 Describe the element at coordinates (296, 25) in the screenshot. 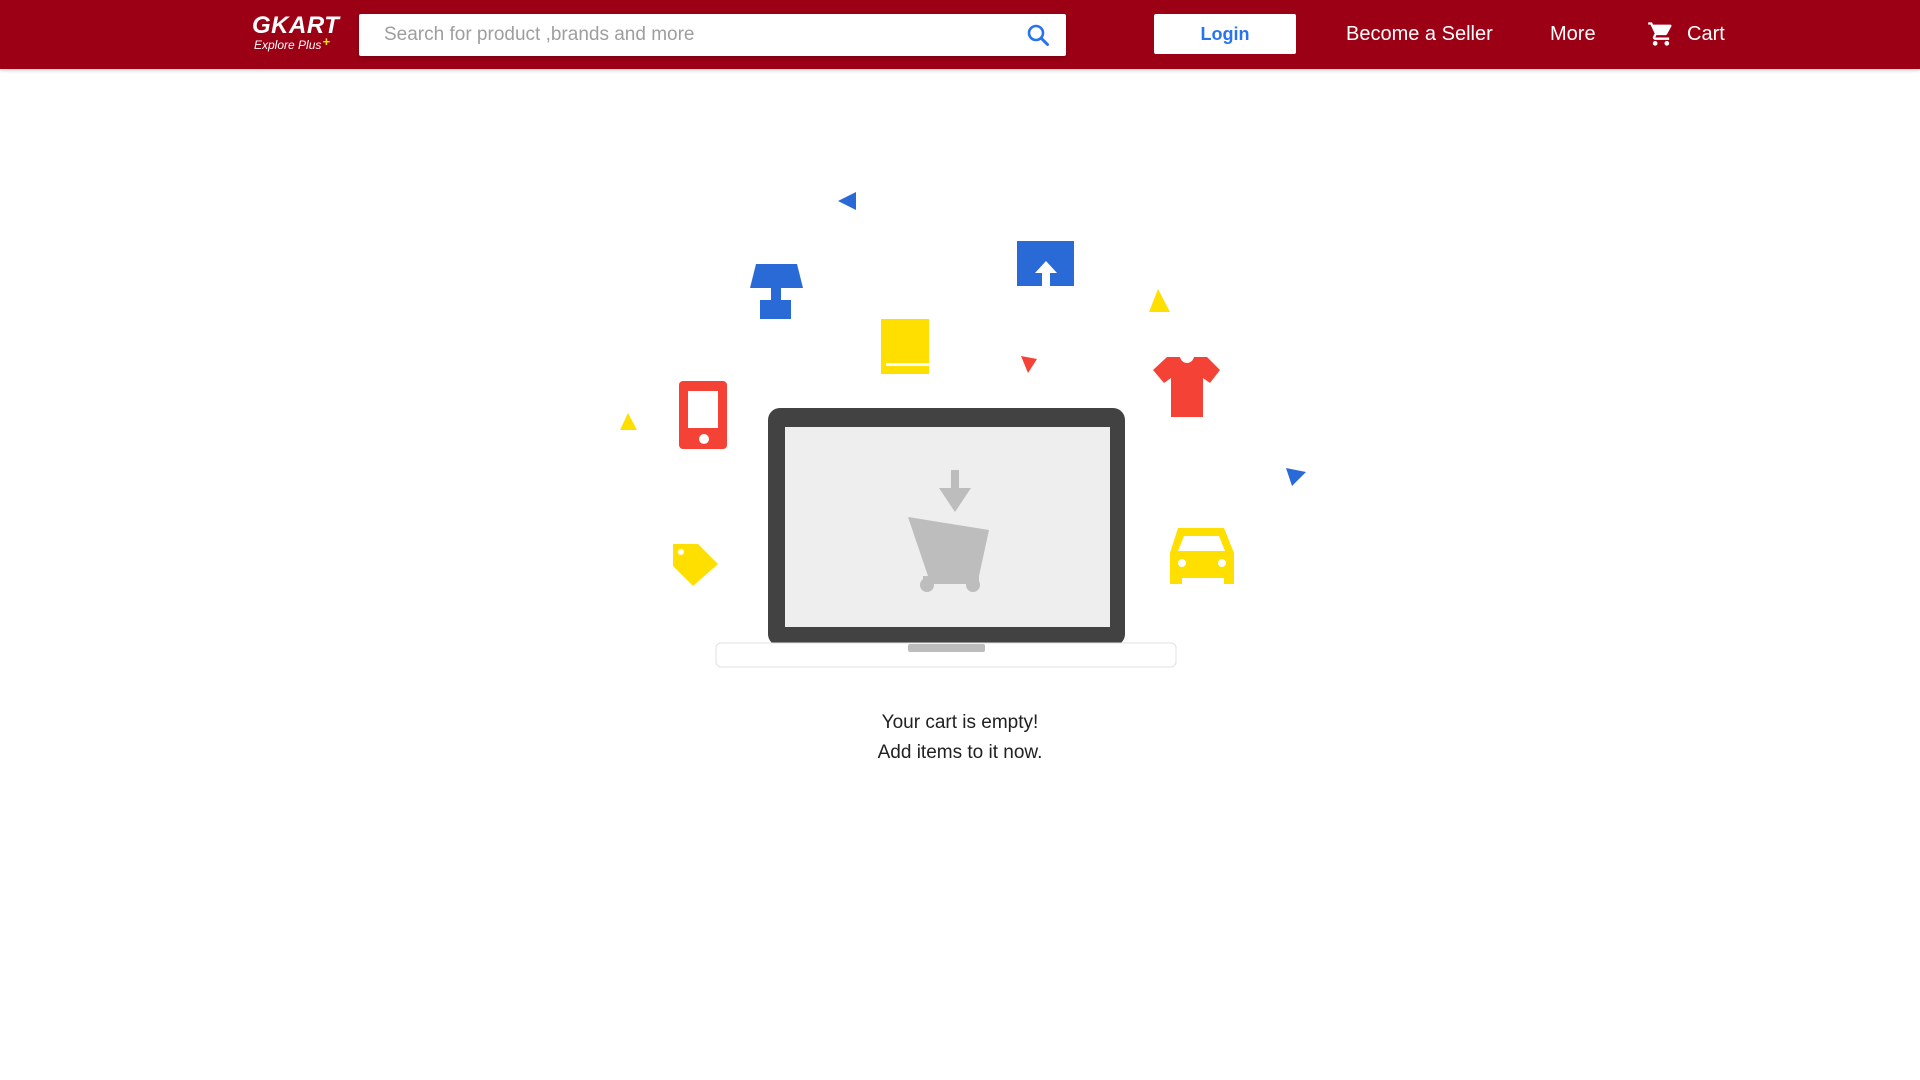

I see `logo-title: GKART` at that location.